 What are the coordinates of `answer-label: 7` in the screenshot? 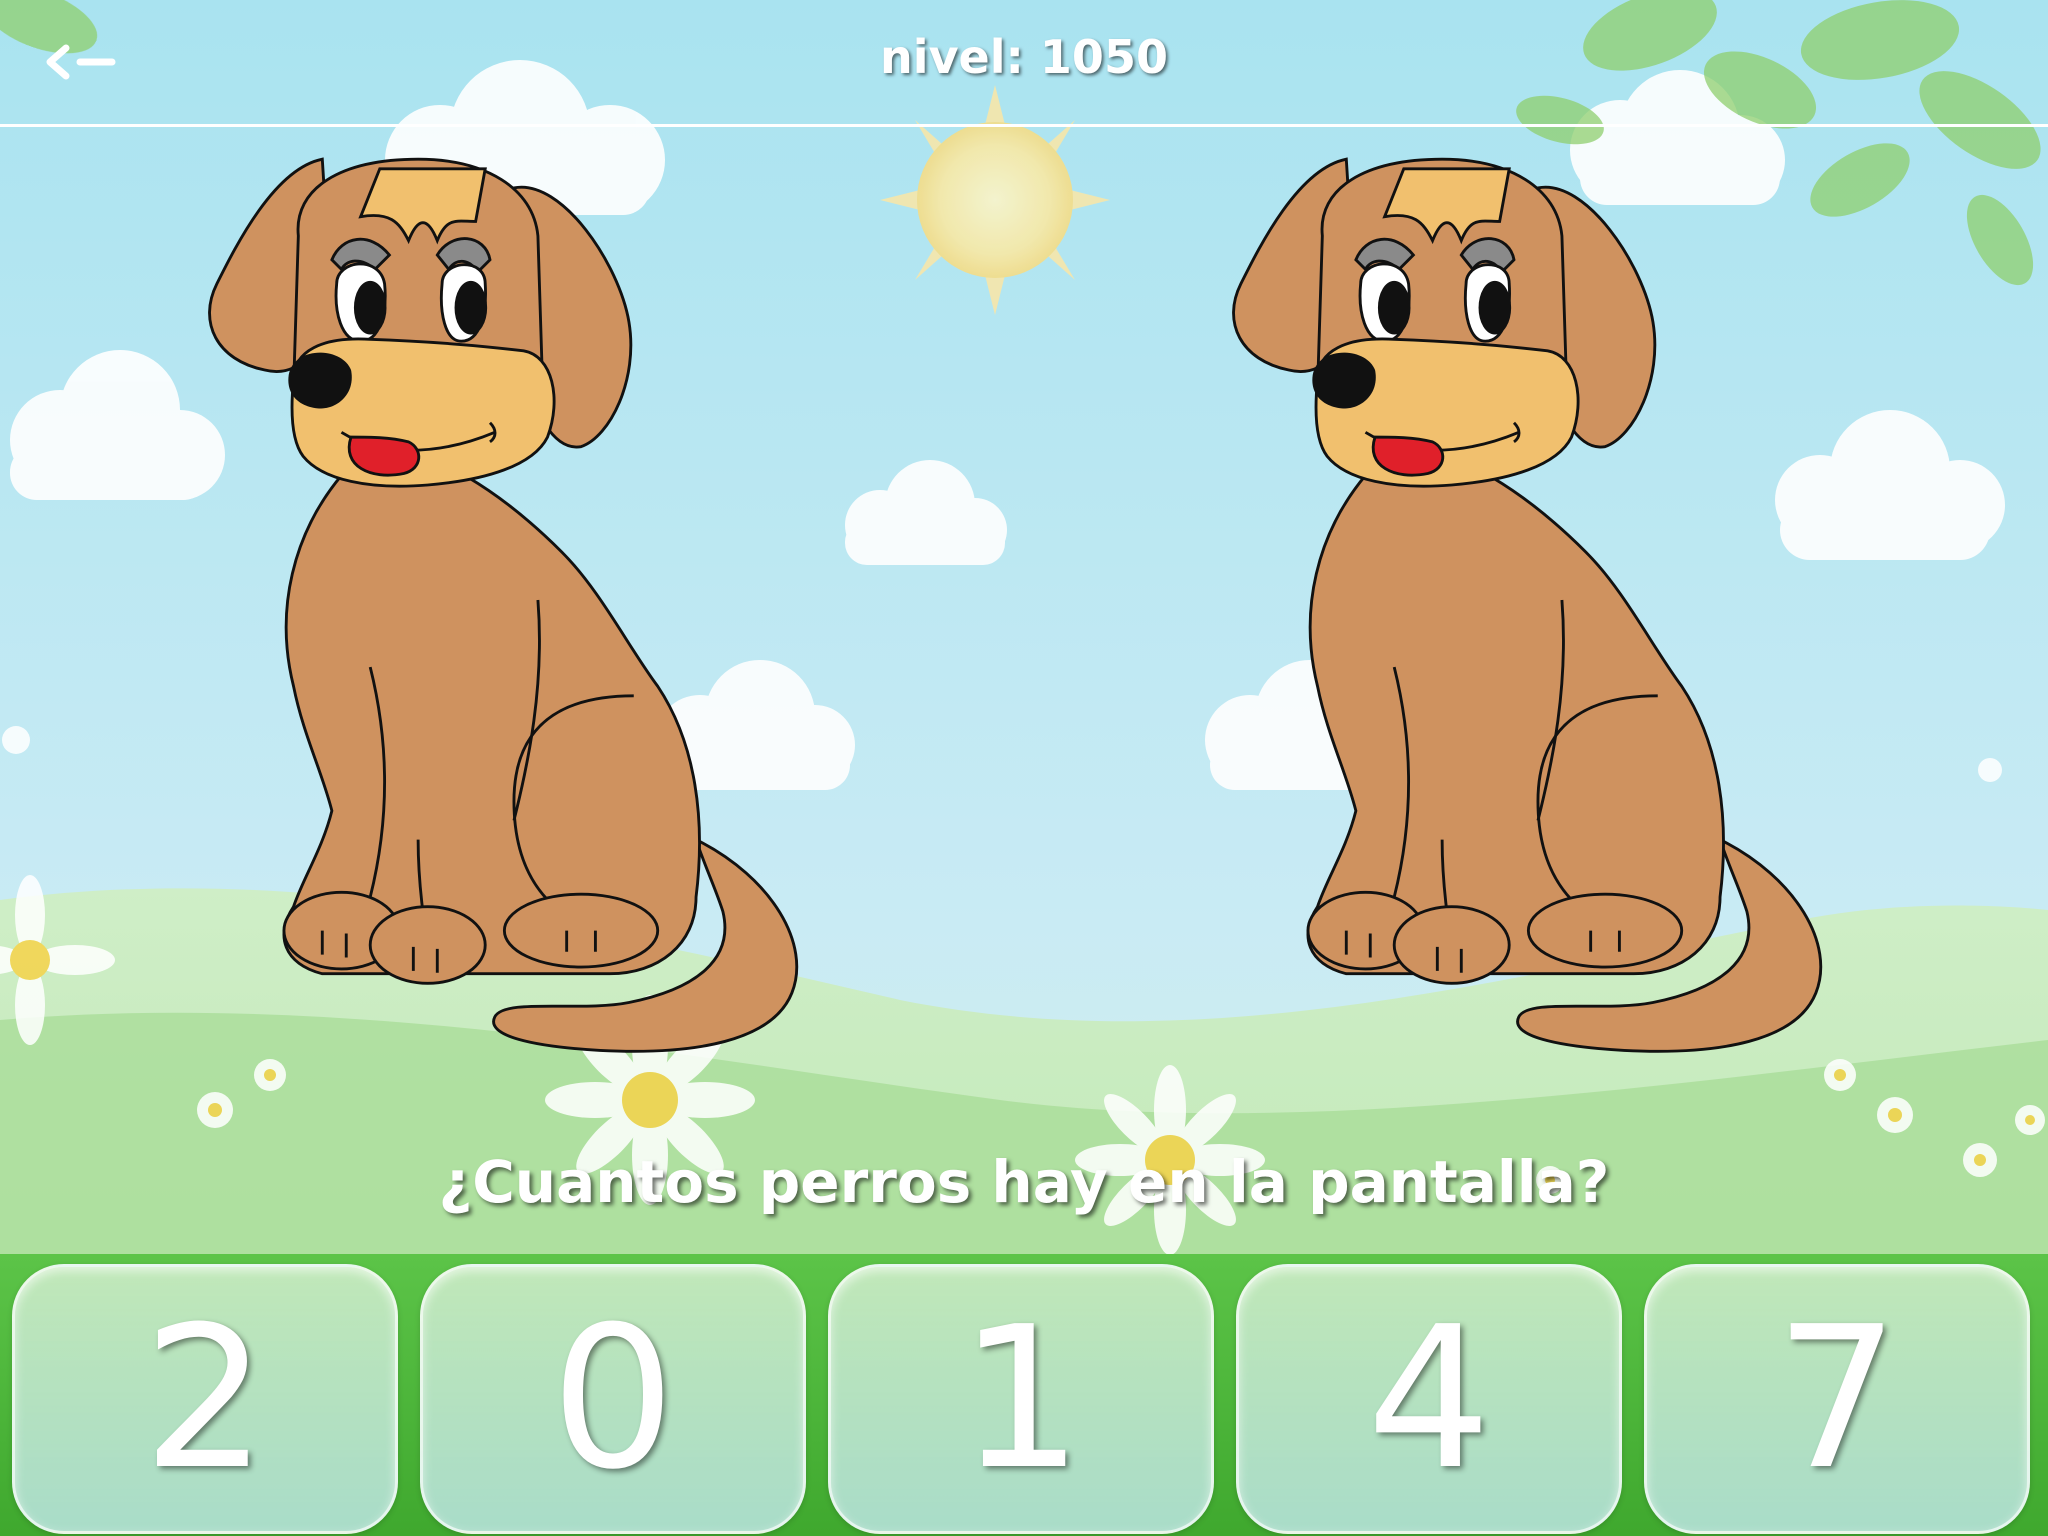 It's located at (1837, 1399).